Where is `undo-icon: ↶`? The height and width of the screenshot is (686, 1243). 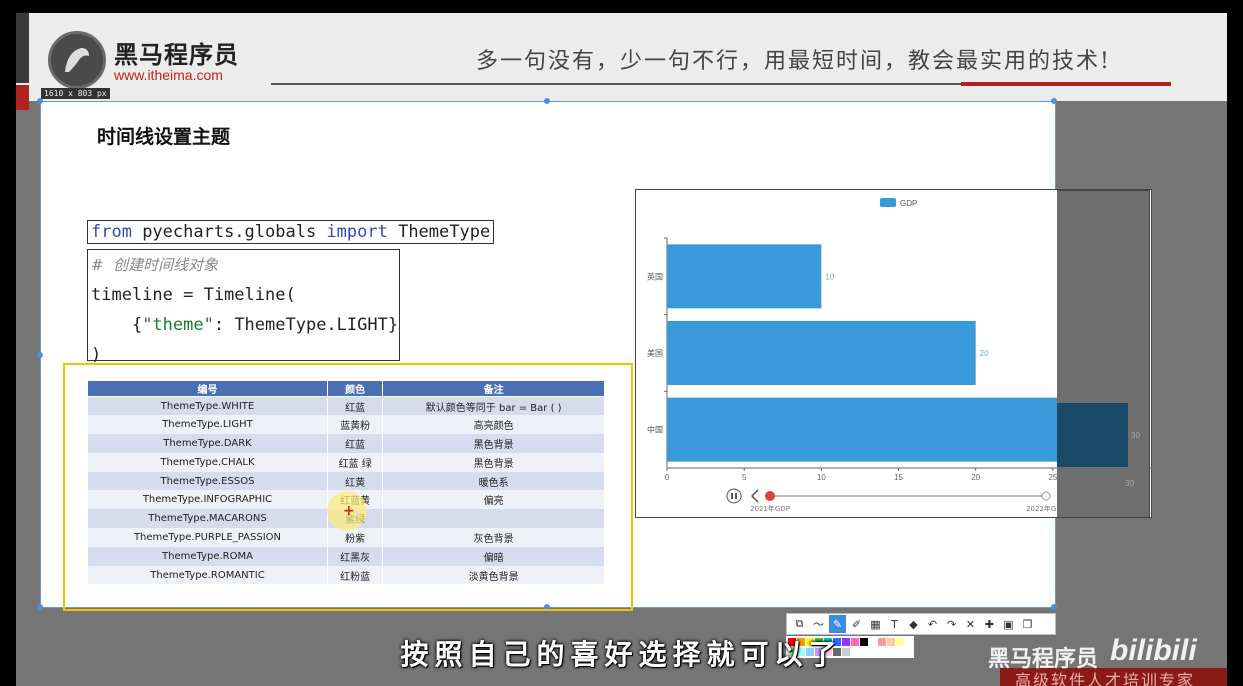 undo-icon: ↶ is located at coordinates (932, 624).